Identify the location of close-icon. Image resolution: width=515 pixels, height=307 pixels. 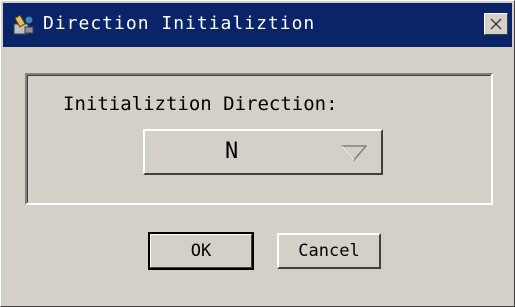
(496, 24).